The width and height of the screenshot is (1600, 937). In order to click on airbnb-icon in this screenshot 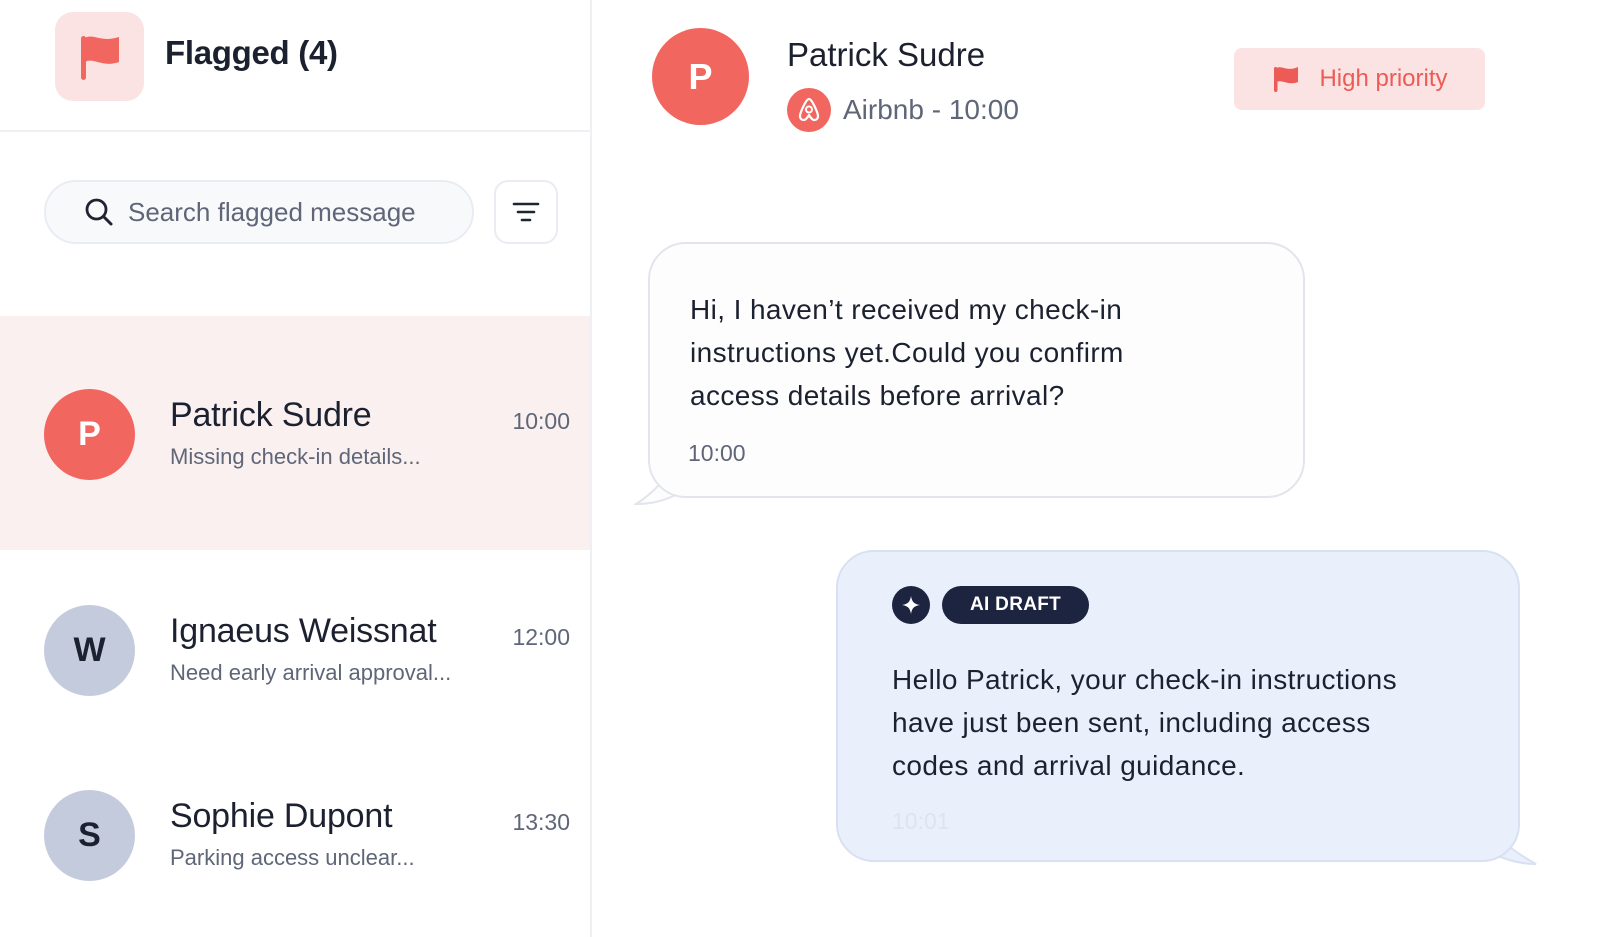, I will do `click(809, 110)`.